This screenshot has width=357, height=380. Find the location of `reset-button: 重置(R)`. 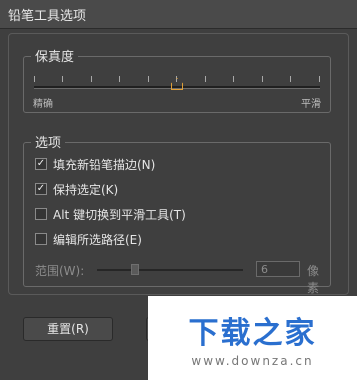

reset-button: 重置(R) is located at coordinates (68, 329).